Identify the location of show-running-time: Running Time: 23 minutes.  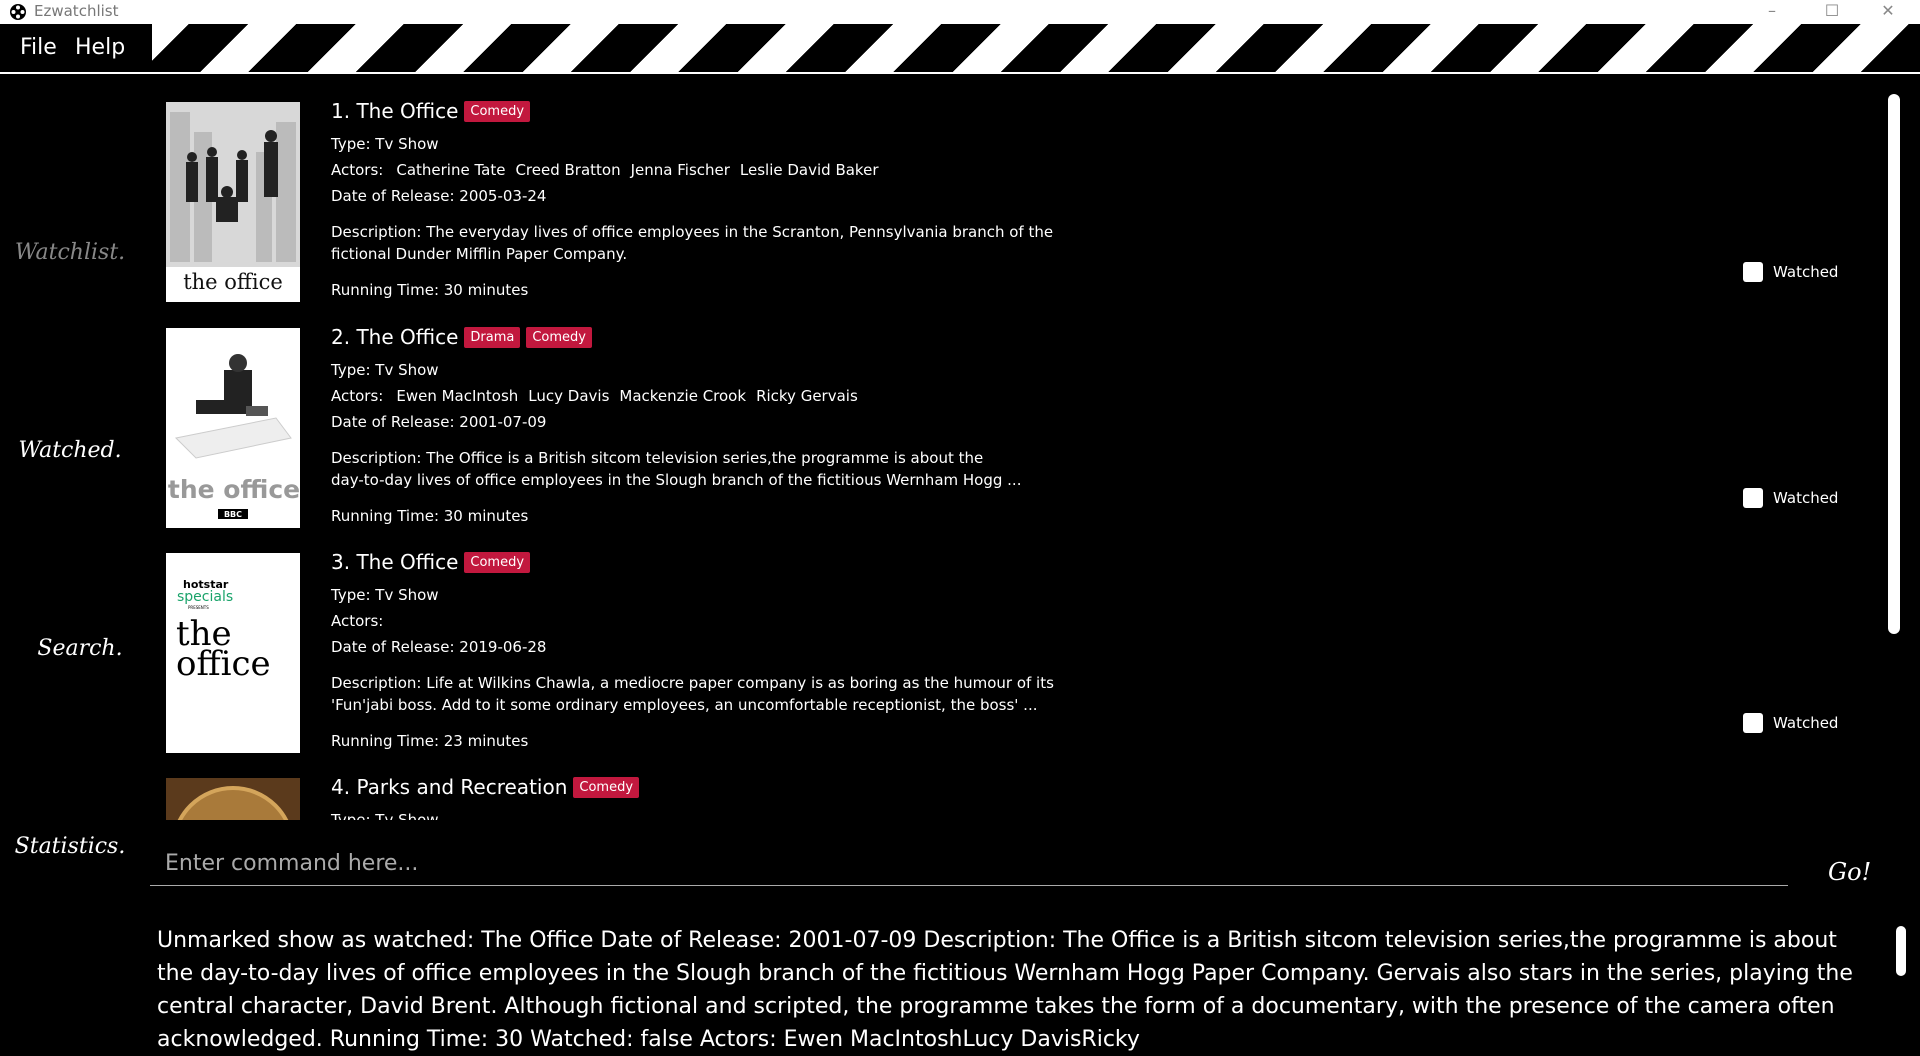
(430, 741).